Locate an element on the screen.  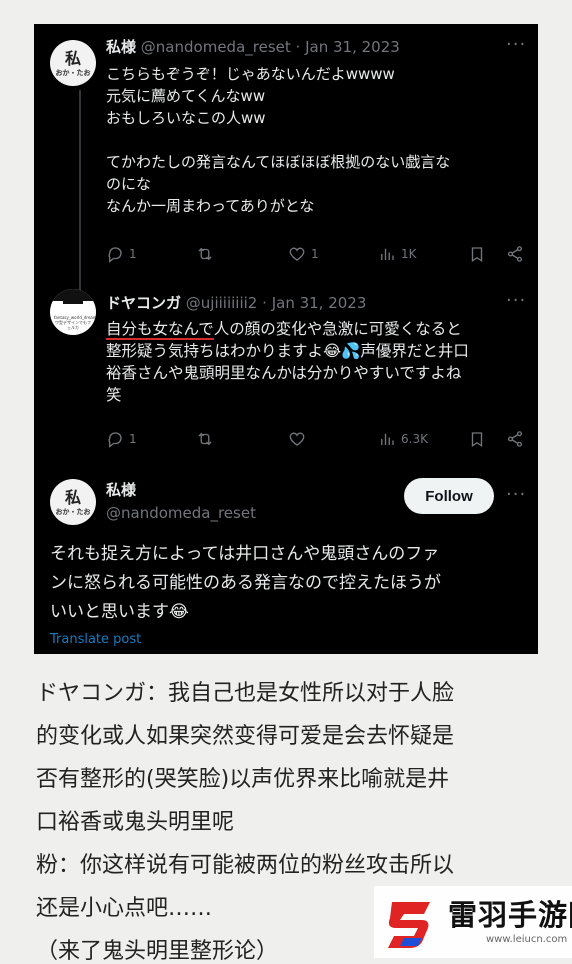
tweet-line: いいと思います😂 is located at coordinates (119, 612).